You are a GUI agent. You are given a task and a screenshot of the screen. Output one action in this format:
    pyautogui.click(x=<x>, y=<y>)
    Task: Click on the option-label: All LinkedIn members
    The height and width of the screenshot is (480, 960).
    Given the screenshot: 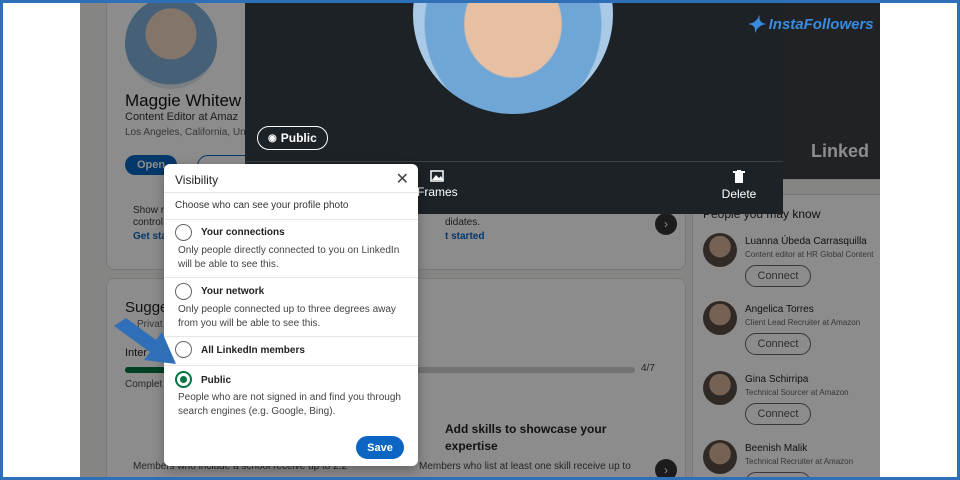 What is the action you would take?
    pyautogui.click(x=253, y=350)
    